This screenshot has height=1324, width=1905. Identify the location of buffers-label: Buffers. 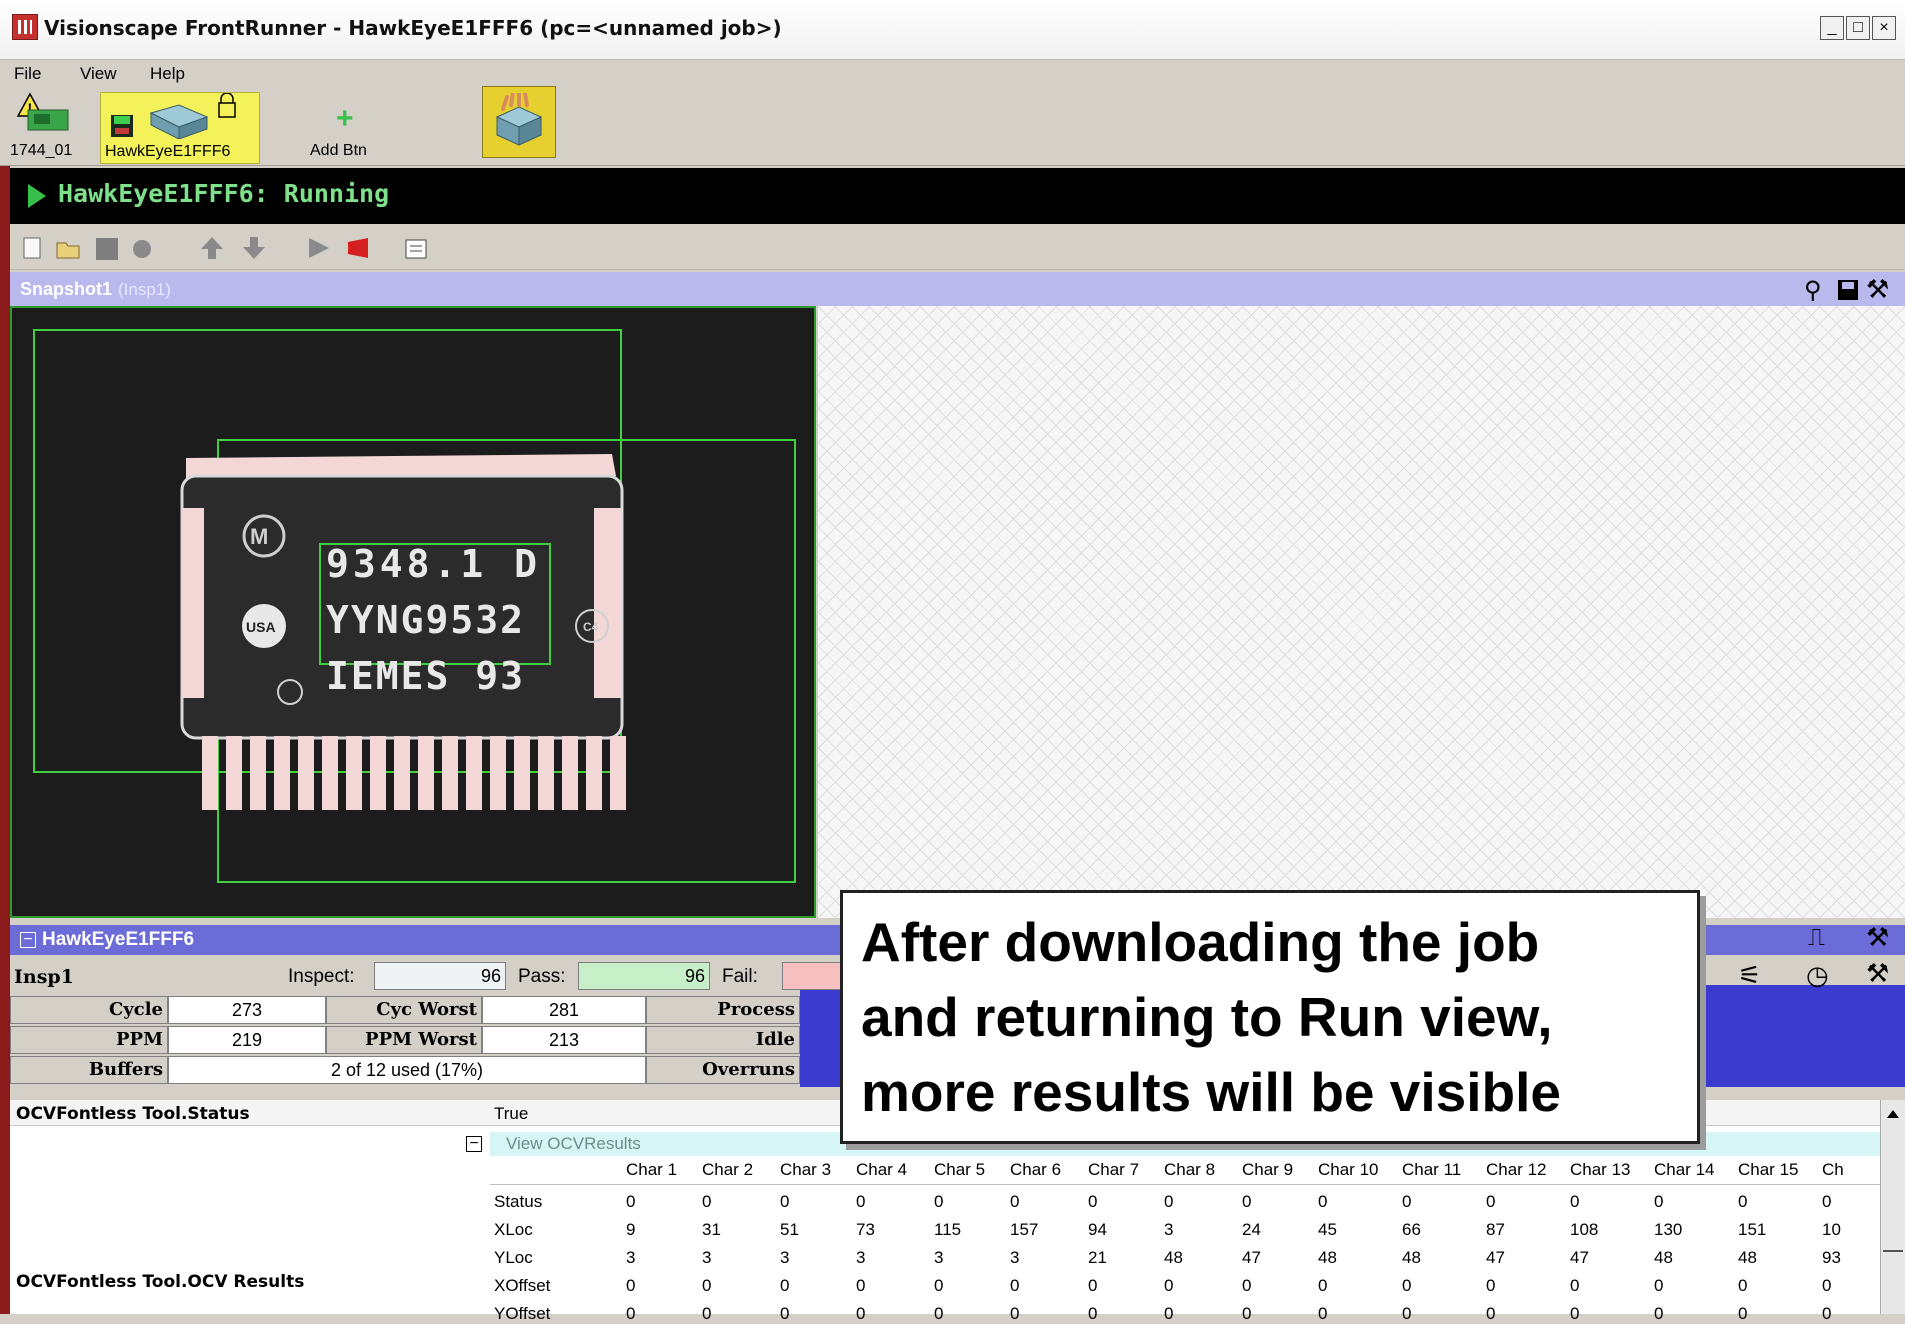
(89, 1070).